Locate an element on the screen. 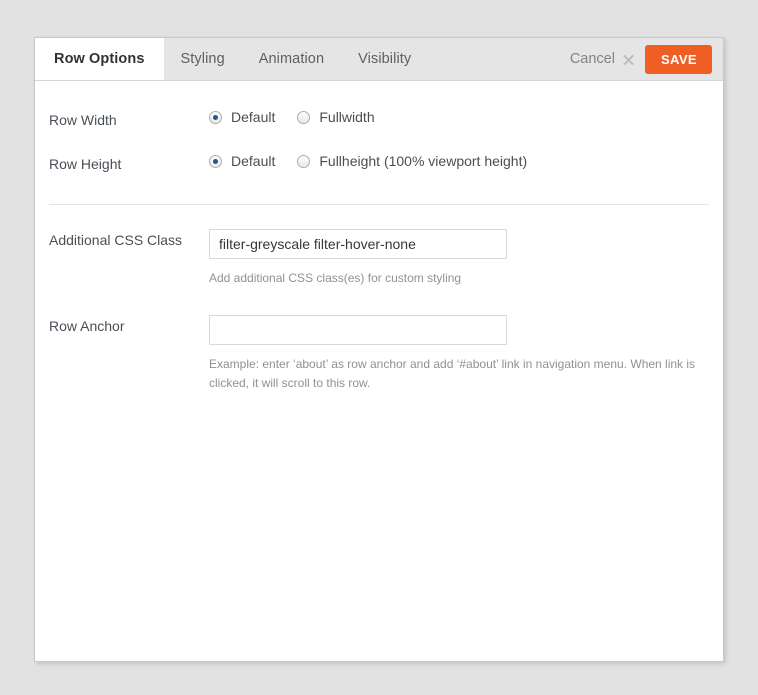 This screenshot has height=695, width=758. section-divider is located at coordinates (379, 205).